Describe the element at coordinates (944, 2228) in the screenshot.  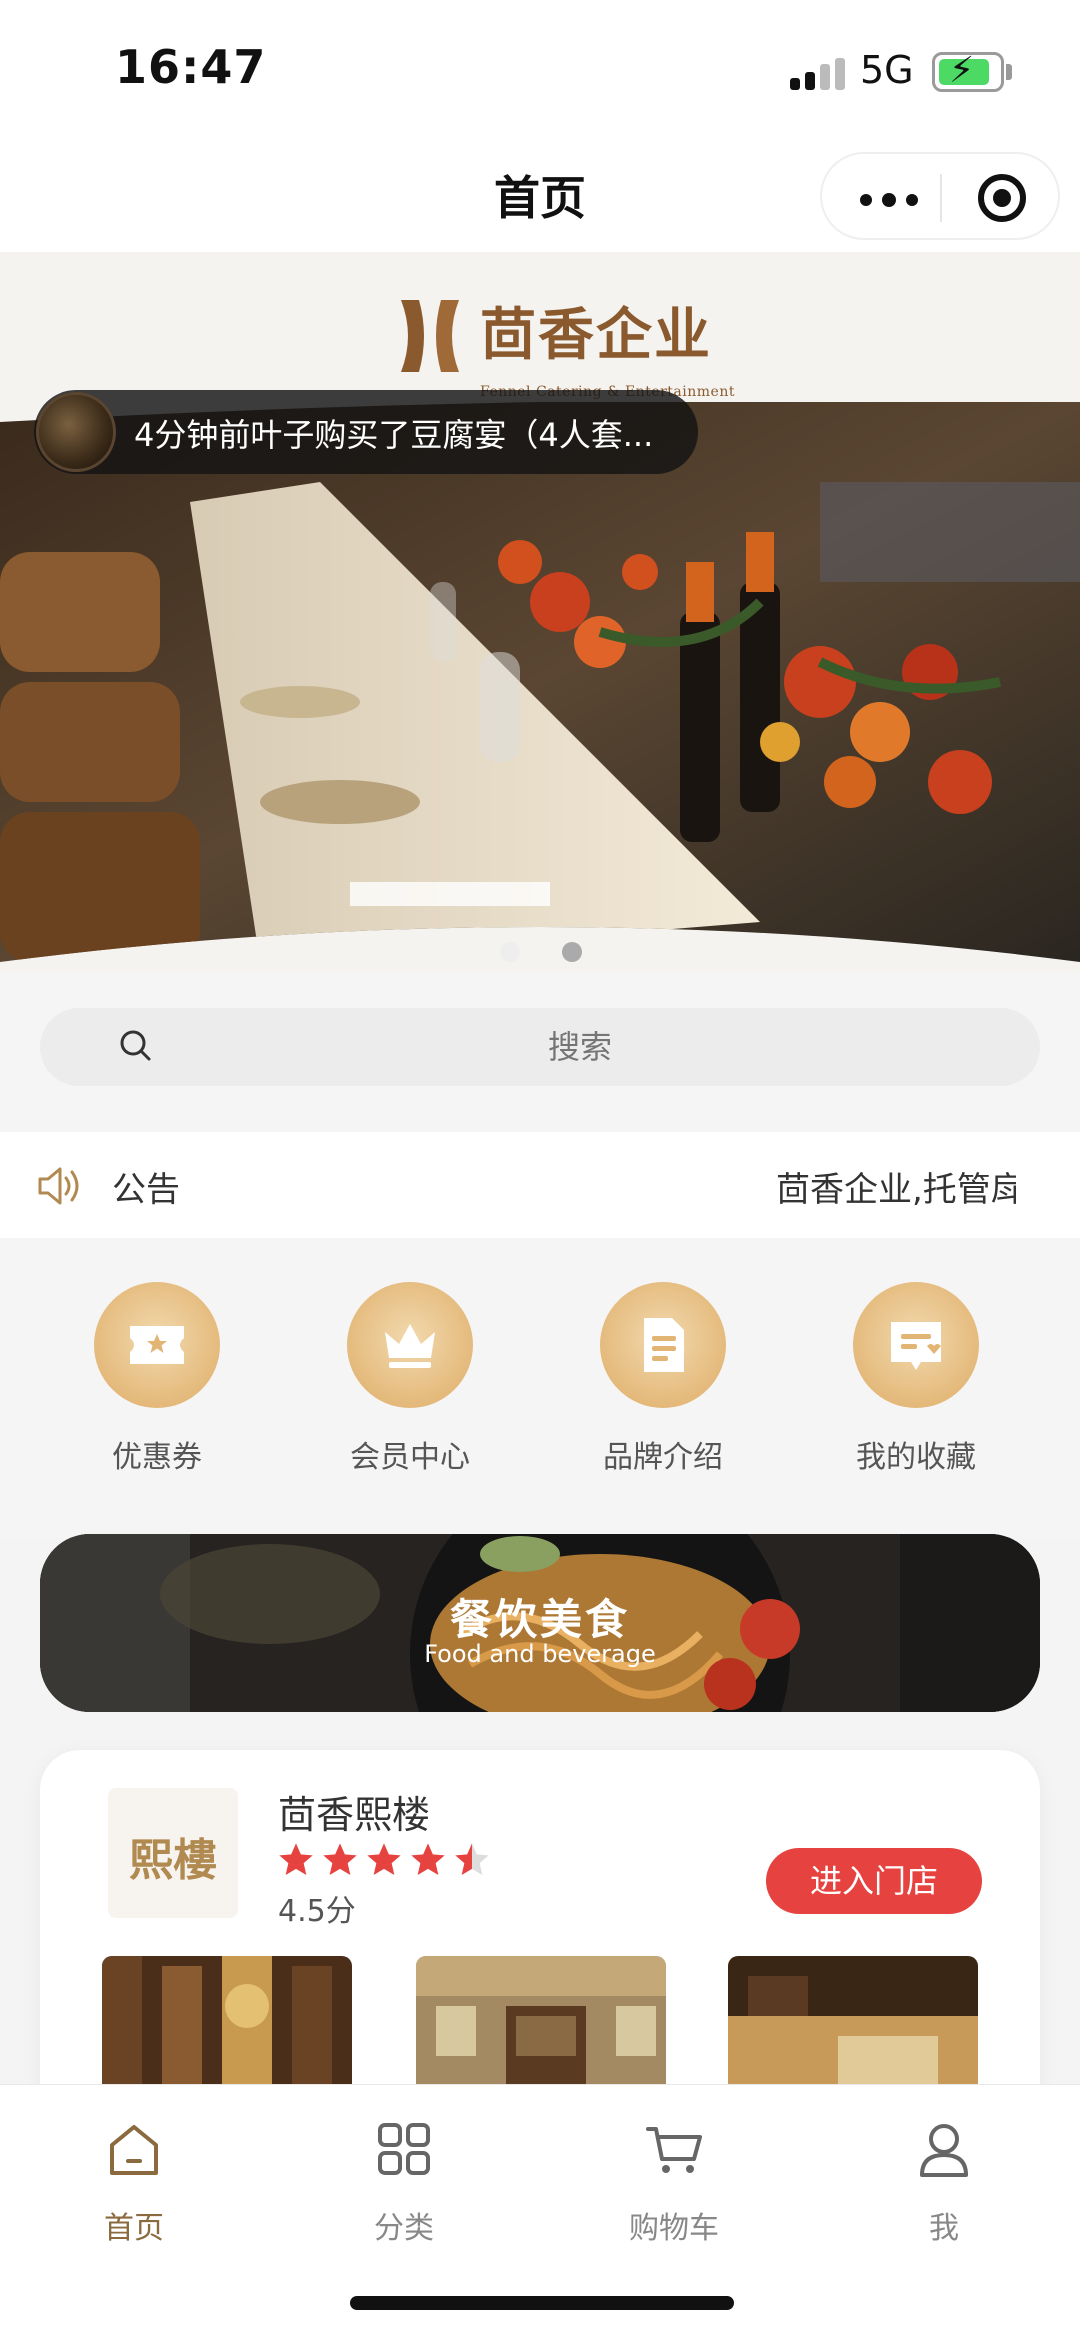
I see `tab-label: 我` at that location.